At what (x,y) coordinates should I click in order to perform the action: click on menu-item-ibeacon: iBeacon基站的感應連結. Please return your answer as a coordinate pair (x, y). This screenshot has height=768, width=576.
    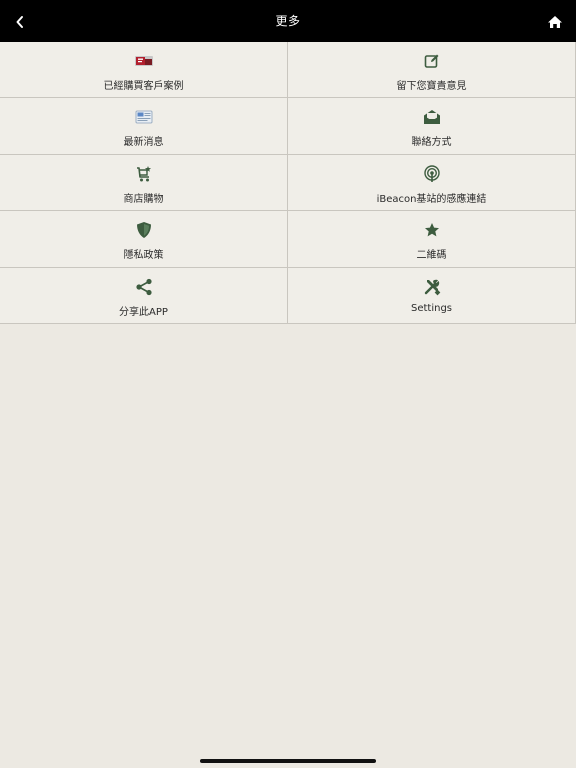
    Looking at the image, I should click on (432, 183).